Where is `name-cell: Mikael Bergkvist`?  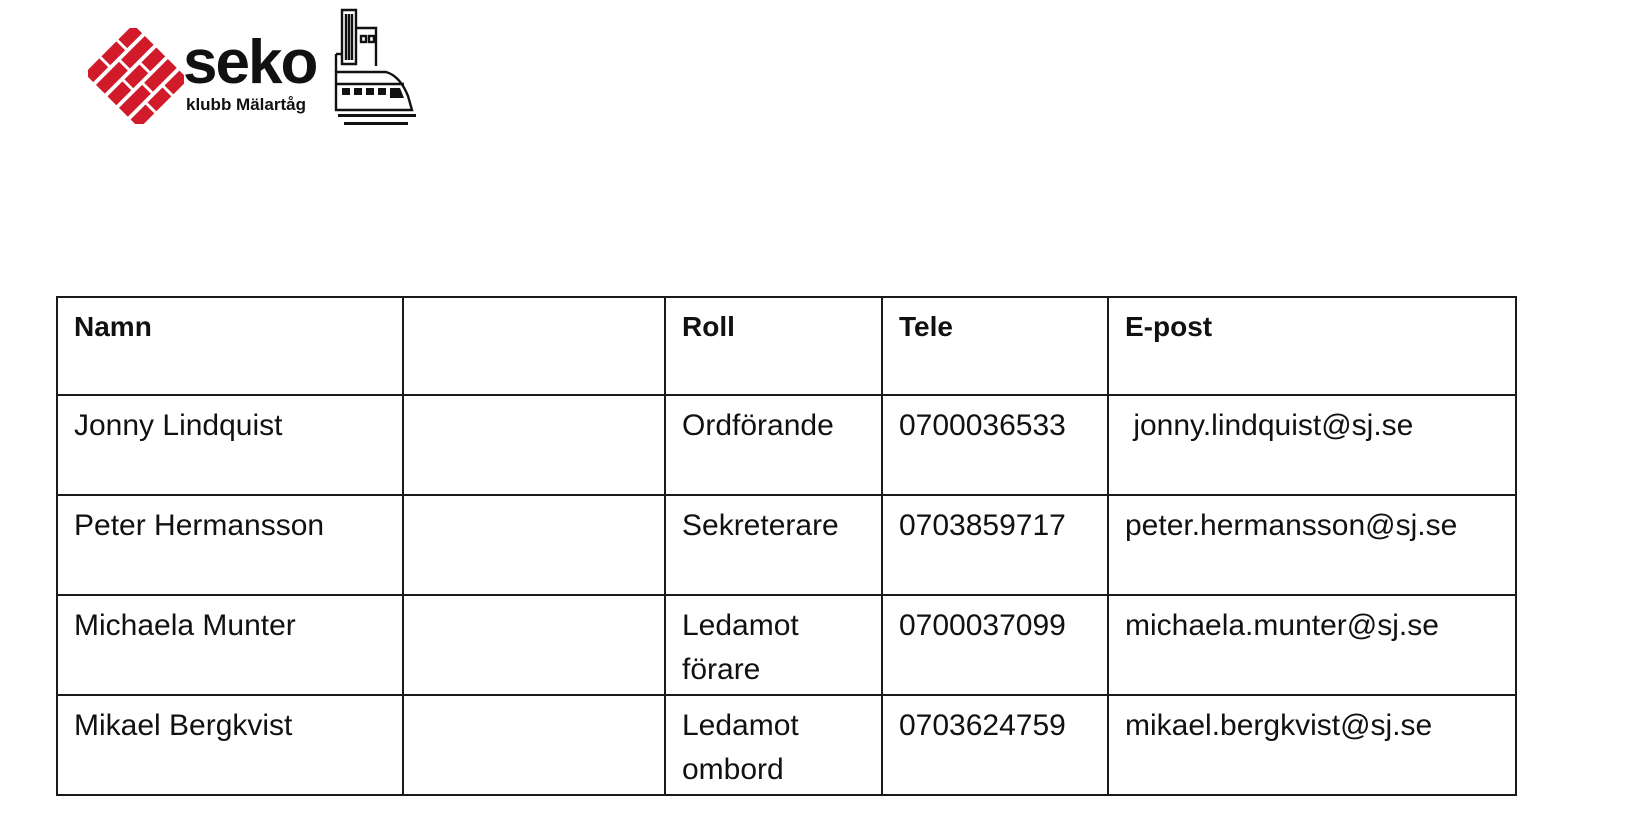 name-cell: Mikael Bergkvist is located at coordinates (230, 745).